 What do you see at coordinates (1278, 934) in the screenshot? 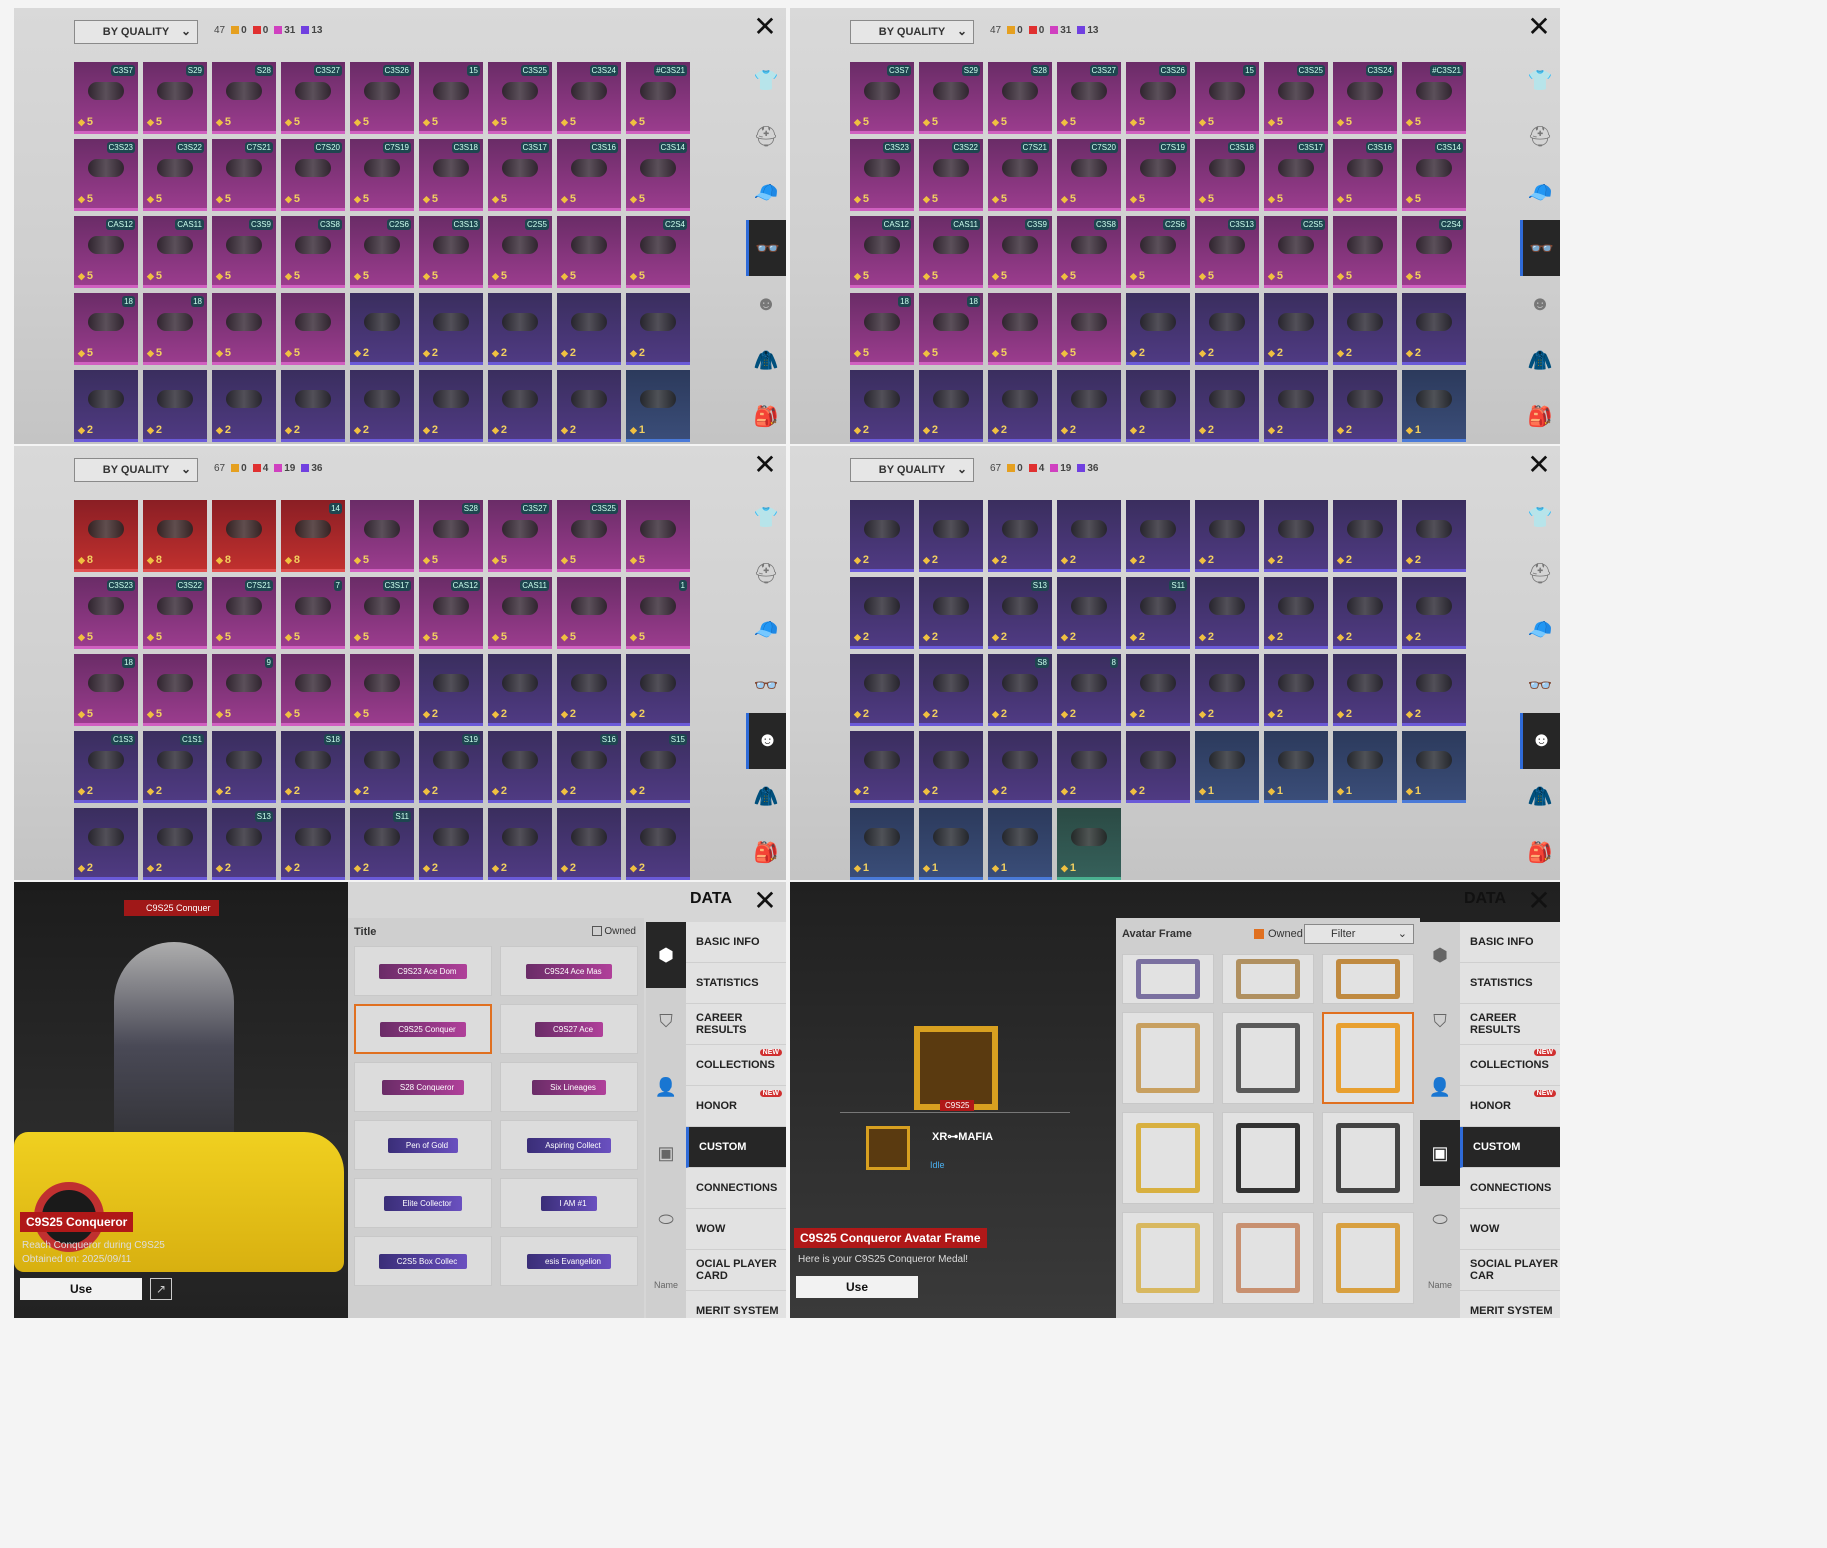
I see `owned-filter: Owned` at bounding box center [1278, 934].